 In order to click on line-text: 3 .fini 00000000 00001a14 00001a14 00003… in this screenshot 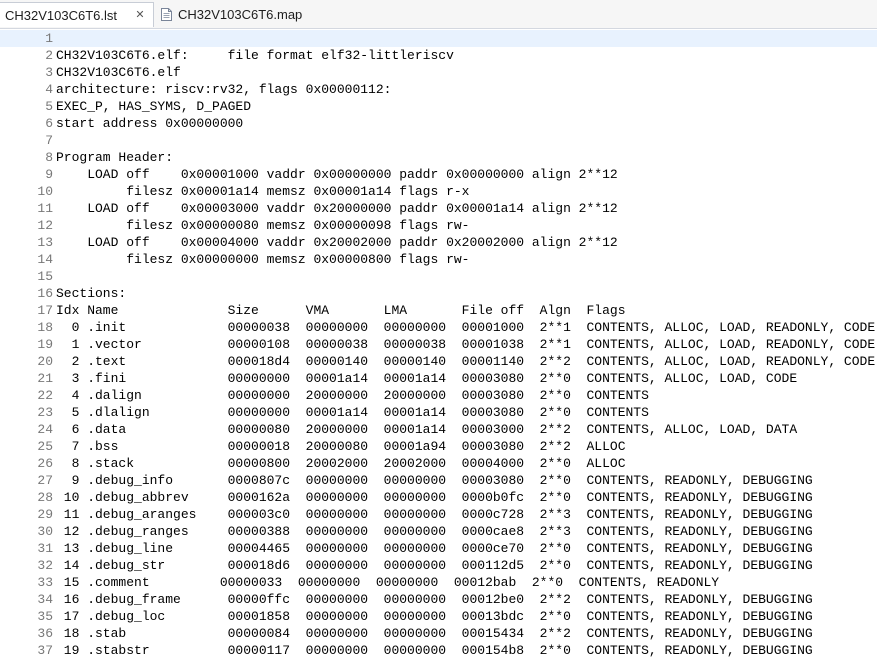, I will do `click(427, 378)`.